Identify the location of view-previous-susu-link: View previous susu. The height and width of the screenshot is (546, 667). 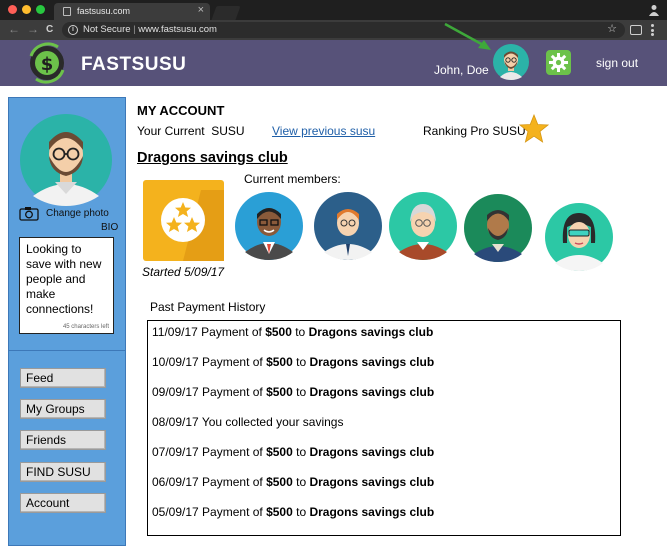
(323, 131).